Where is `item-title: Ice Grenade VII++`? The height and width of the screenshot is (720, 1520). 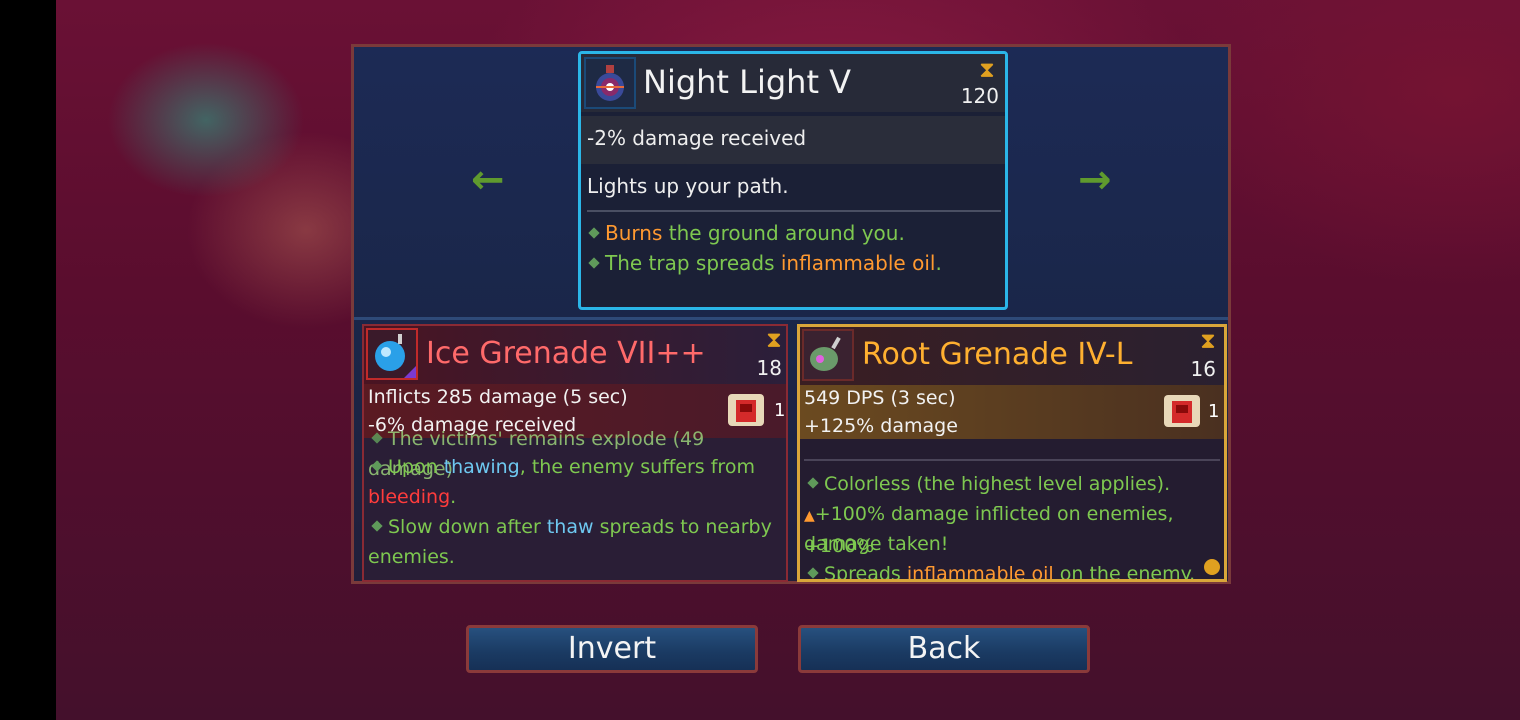 item-title: Ice Grenade VII++ is located at coordinates (566, 353).